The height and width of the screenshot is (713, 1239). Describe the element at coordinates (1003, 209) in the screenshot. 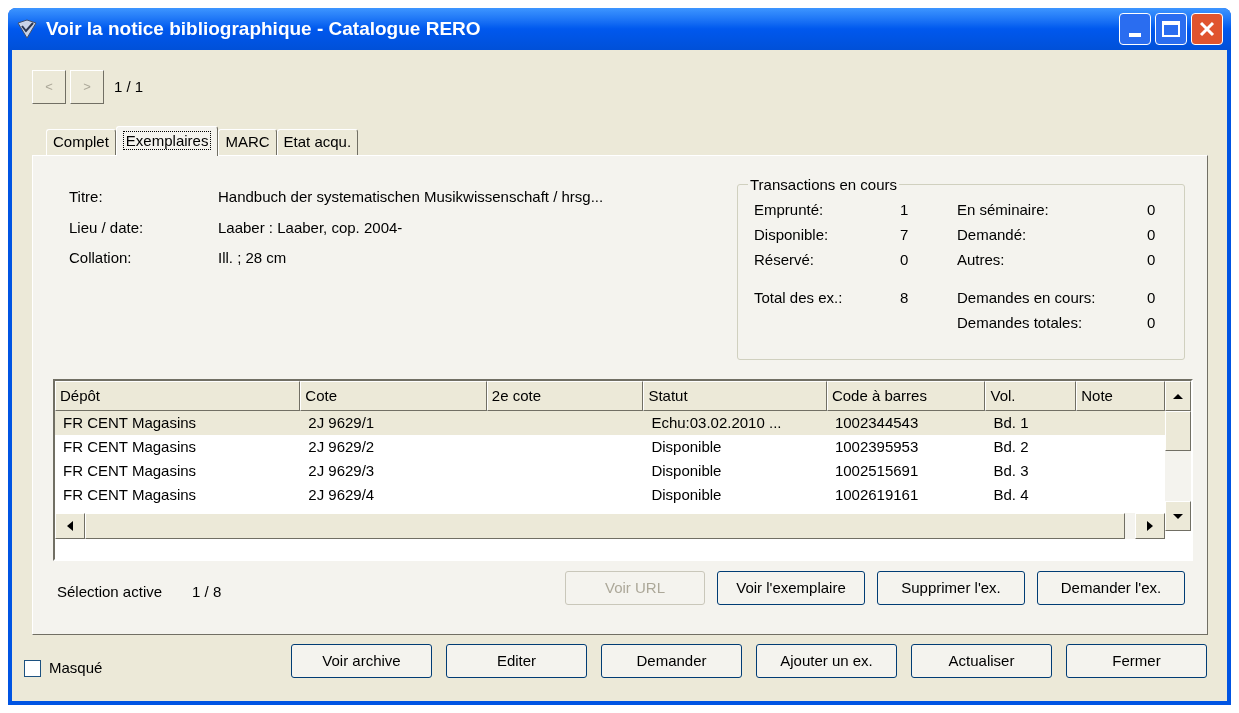

I see `stat-label: En séminaire:` at that location.